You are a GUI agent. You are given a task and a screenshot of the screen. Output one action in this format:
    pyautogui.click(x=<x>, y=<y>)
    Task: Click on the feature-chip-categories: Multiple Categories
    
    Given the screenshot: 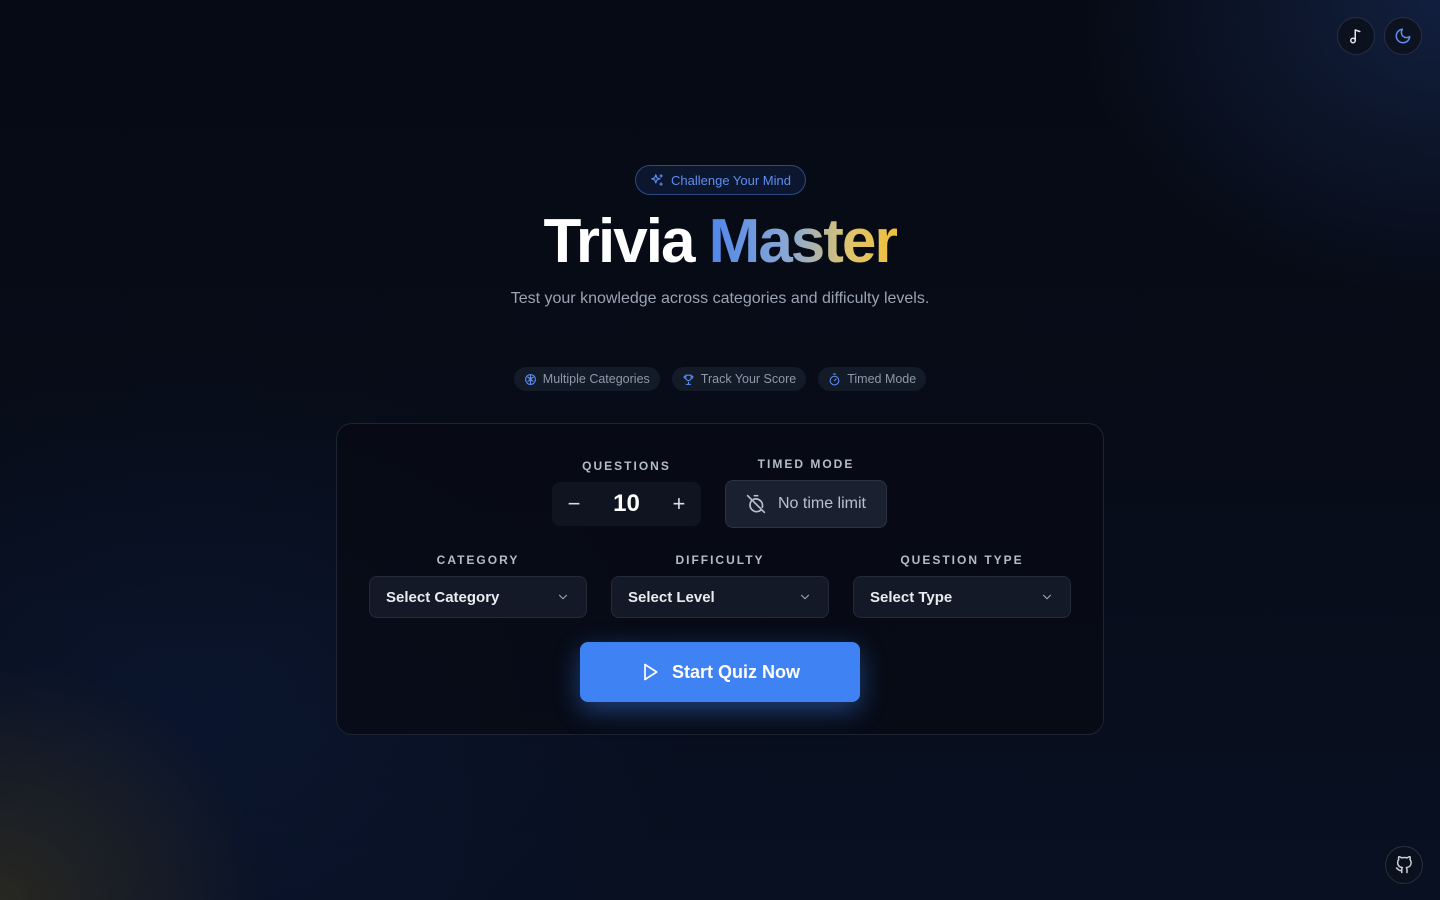 What is the action you would take?
    pyautogui.click(x=586, y=379)
    